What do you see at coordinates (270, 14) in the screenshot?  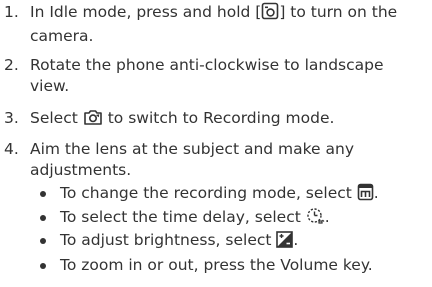 I see `camera-key-icon` at bounding box center [270, 14].